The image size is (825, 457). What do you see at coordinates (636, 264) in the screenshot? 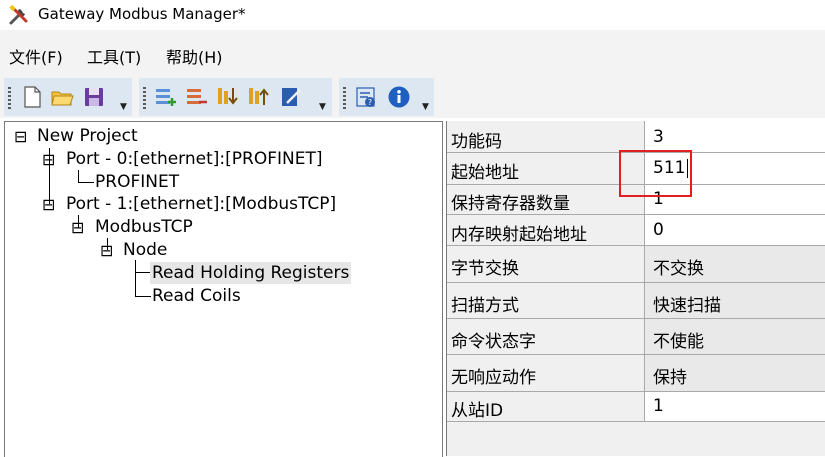
I see `property-row: 字节交换 不交换` at bounding box center [636, 264].